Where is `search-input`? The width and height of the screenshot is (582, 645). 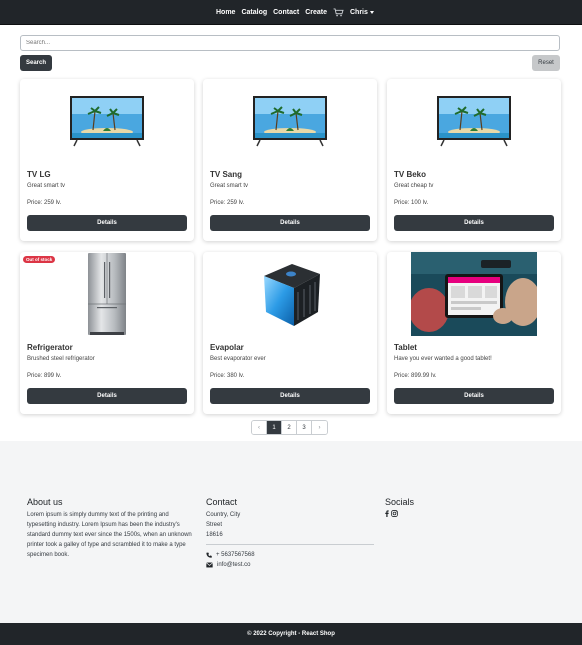
search-input is located at coordinates (290, 43).